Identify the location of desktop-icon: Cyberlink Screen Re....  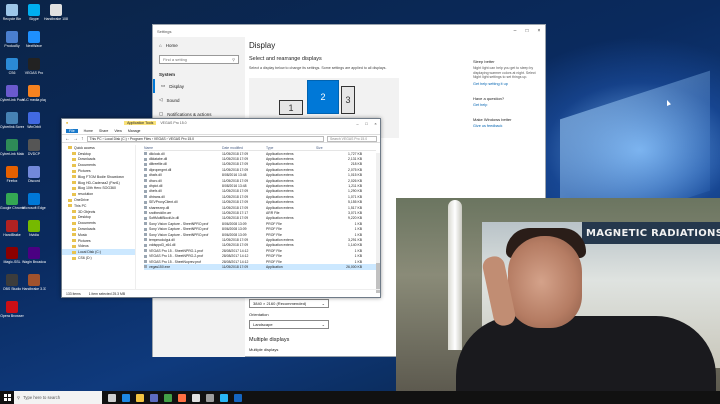
(12, 123).